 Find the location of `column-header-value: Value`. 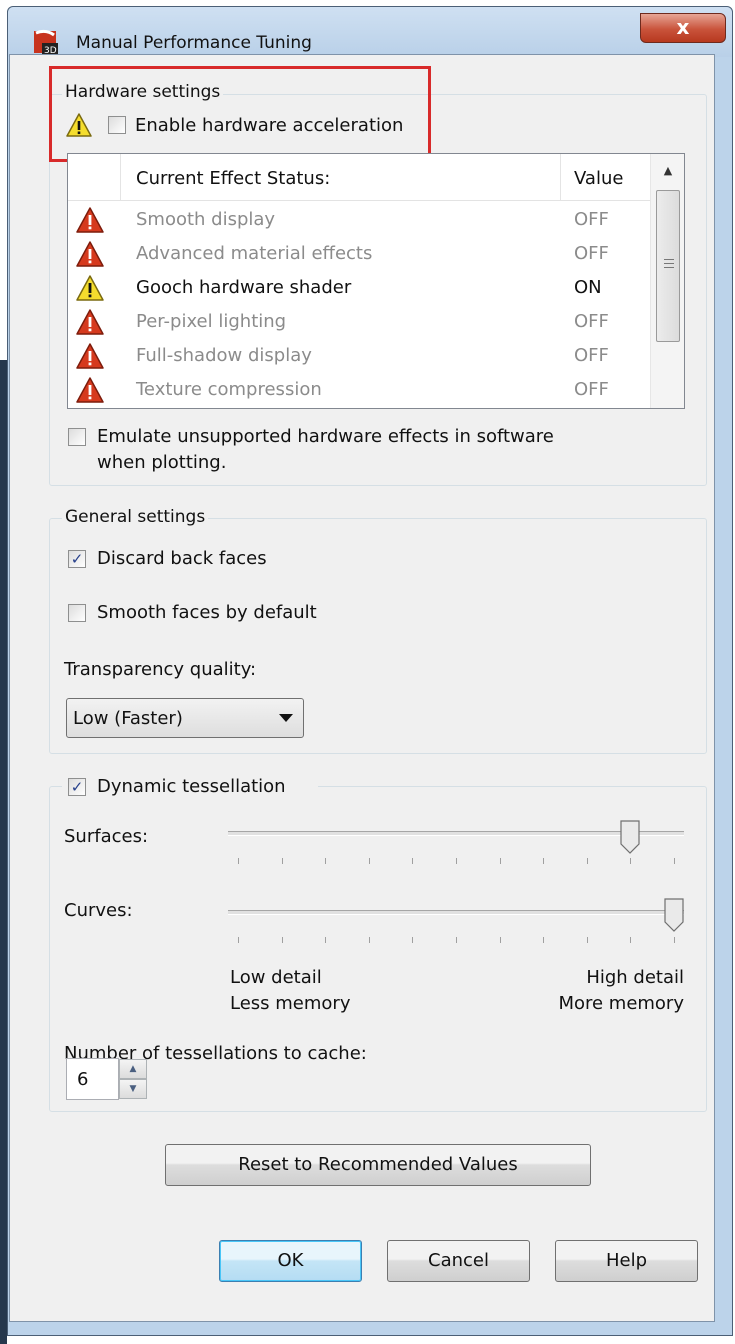

column-header-value: Value is located at coordinates (598, 178).